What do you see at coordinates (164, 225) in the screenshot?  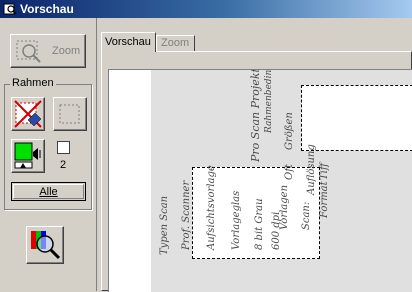 I see `note-line-9: Typen Scan` at bounding box center [164, 225].